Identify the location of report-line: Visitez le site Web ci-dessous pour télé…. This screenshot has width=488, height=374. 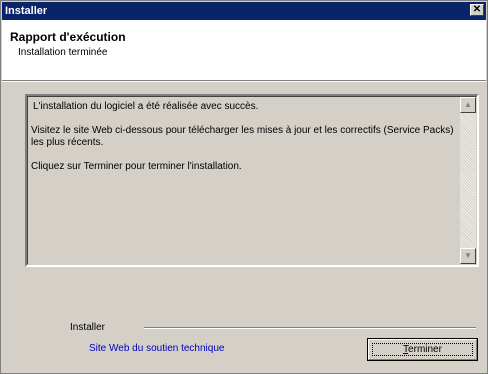
(242, 136).